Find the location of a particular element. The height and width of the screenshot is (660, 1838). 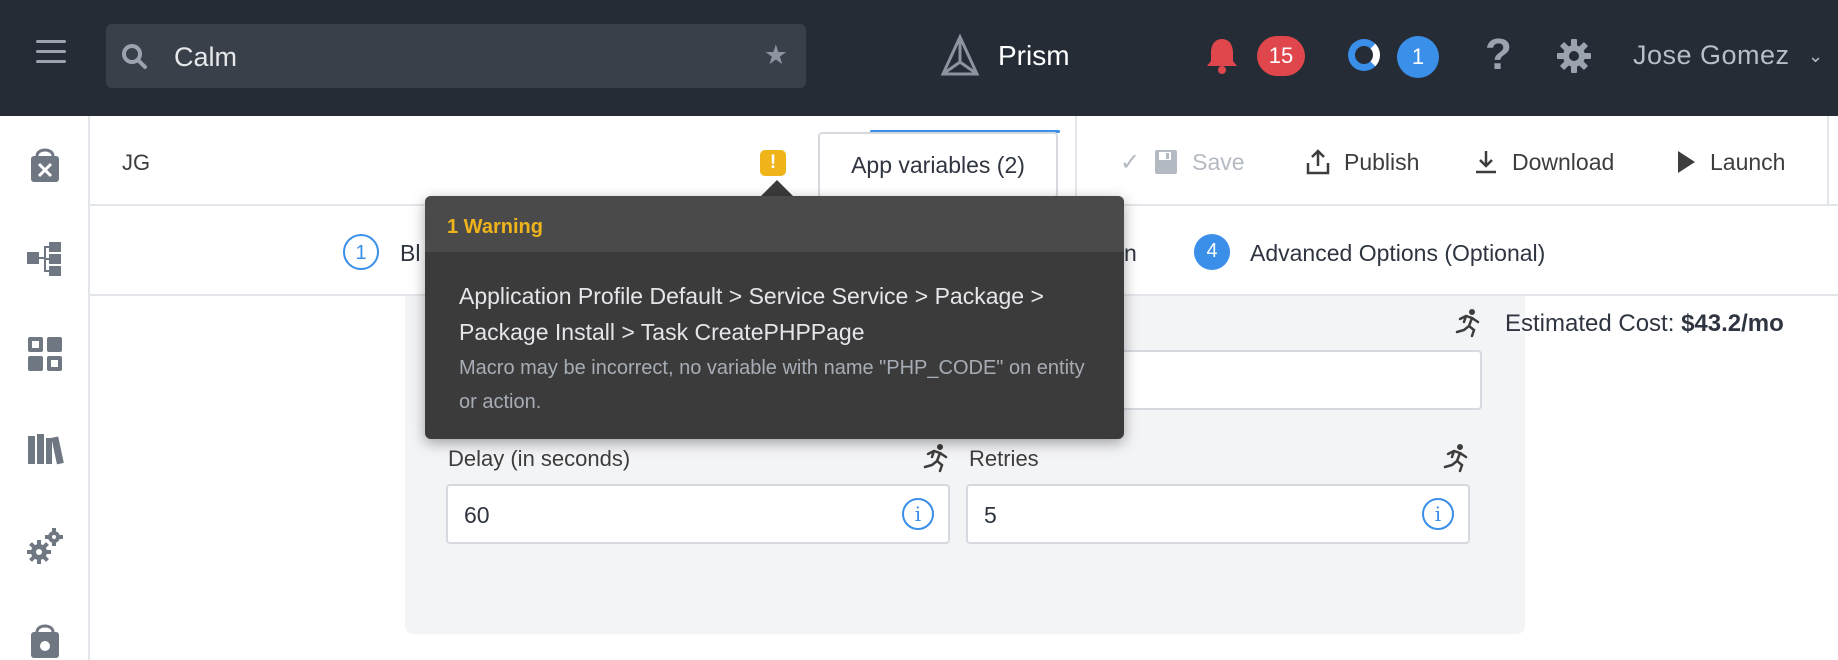

retries-value: 5 is located at coordinates (990, 515).